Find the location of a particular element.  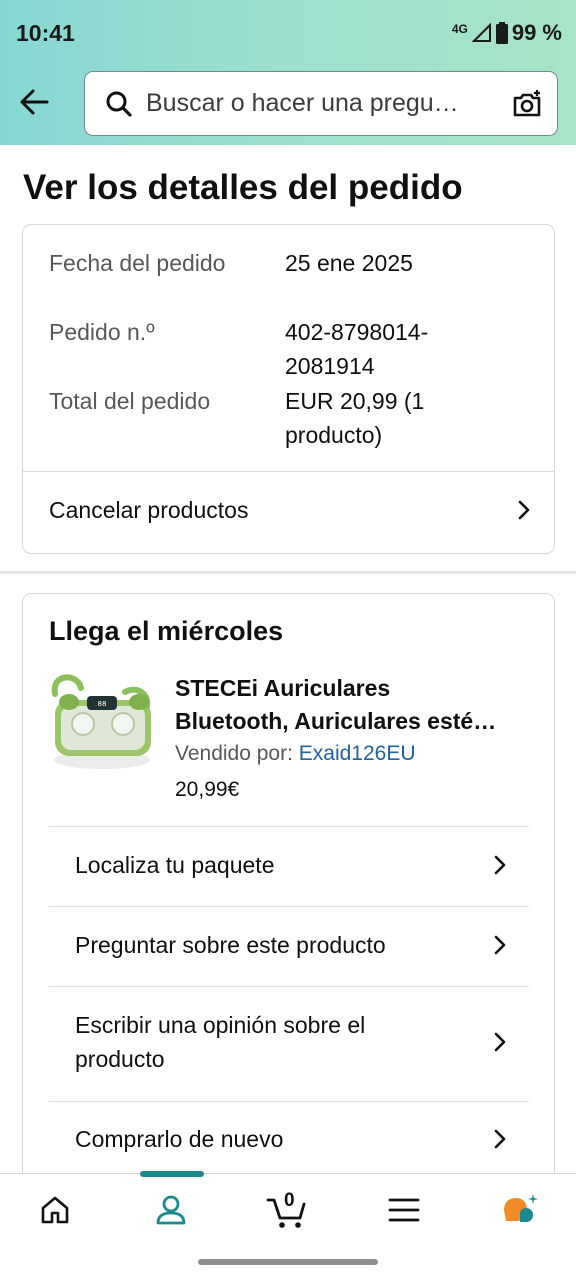

section-separator is located at coordinates (288, 572).